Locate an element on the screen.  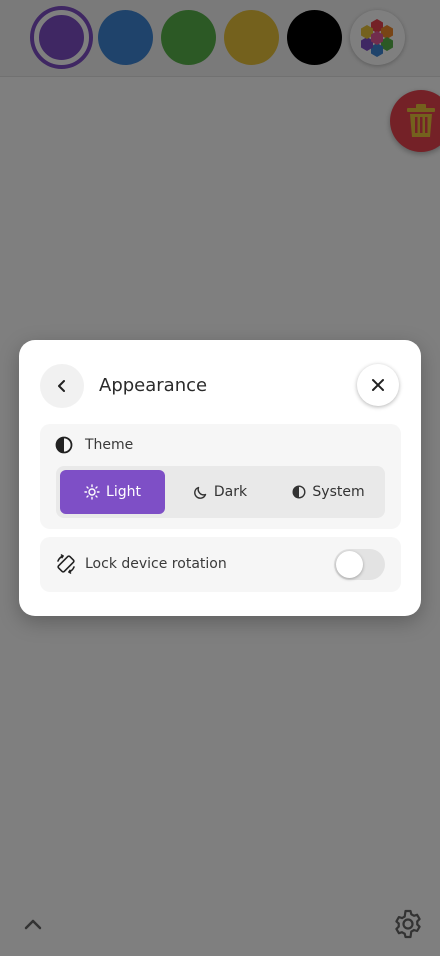
theme-option-dark-label: Dark is located at coordinates (230, 492).